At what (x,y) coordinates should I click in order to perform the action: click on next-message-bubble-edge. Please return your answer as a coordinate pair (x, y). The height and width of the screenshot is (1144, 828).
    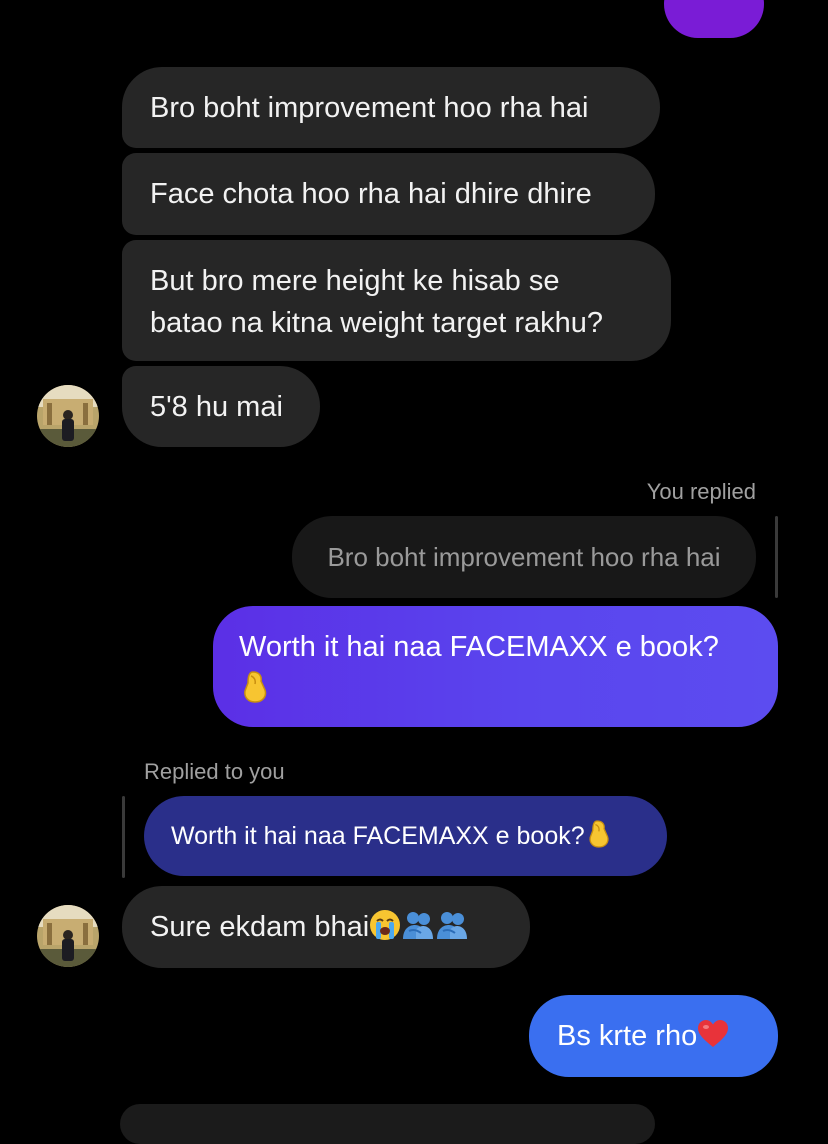
    Looking at the image, I should click on (387, 1124).